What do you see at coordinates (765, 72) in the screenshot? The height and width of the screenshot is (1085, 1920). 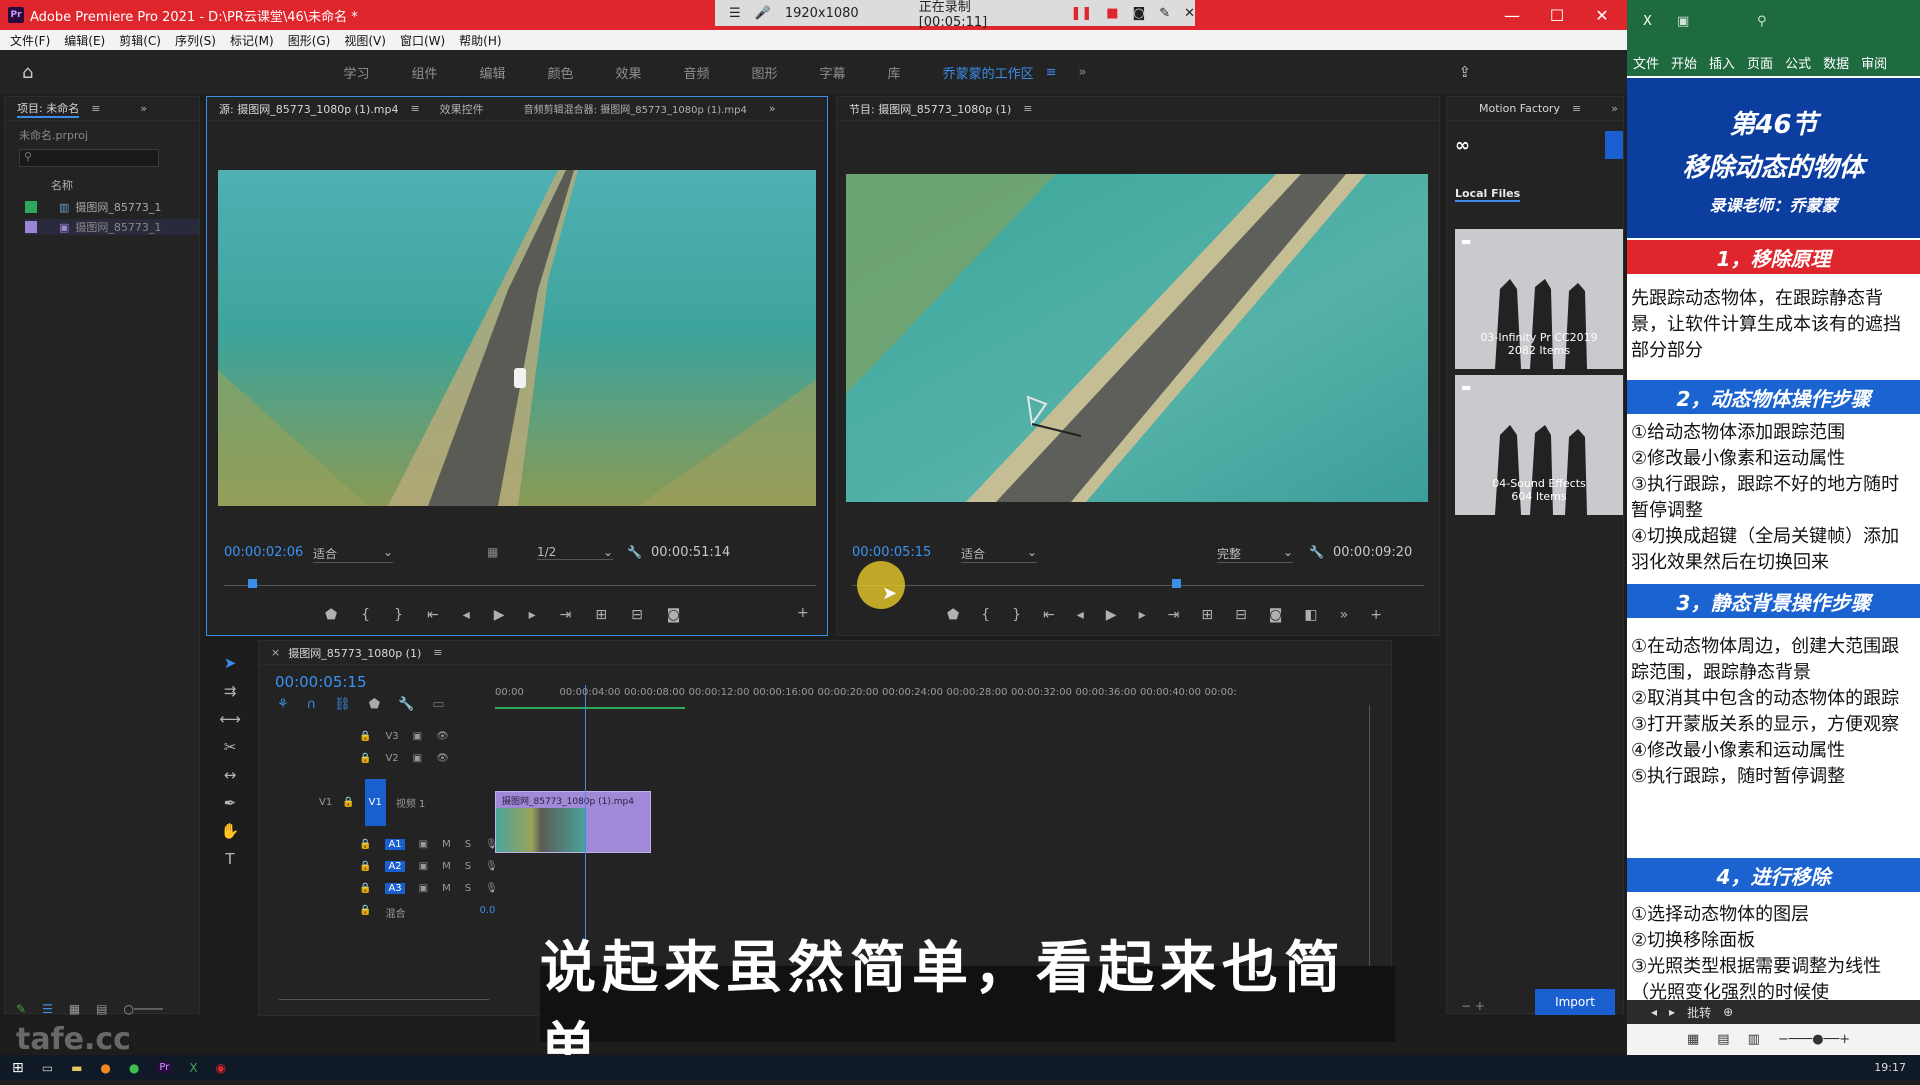 I see `workspace-graphics: 图形` at bounding box center [765, 72].